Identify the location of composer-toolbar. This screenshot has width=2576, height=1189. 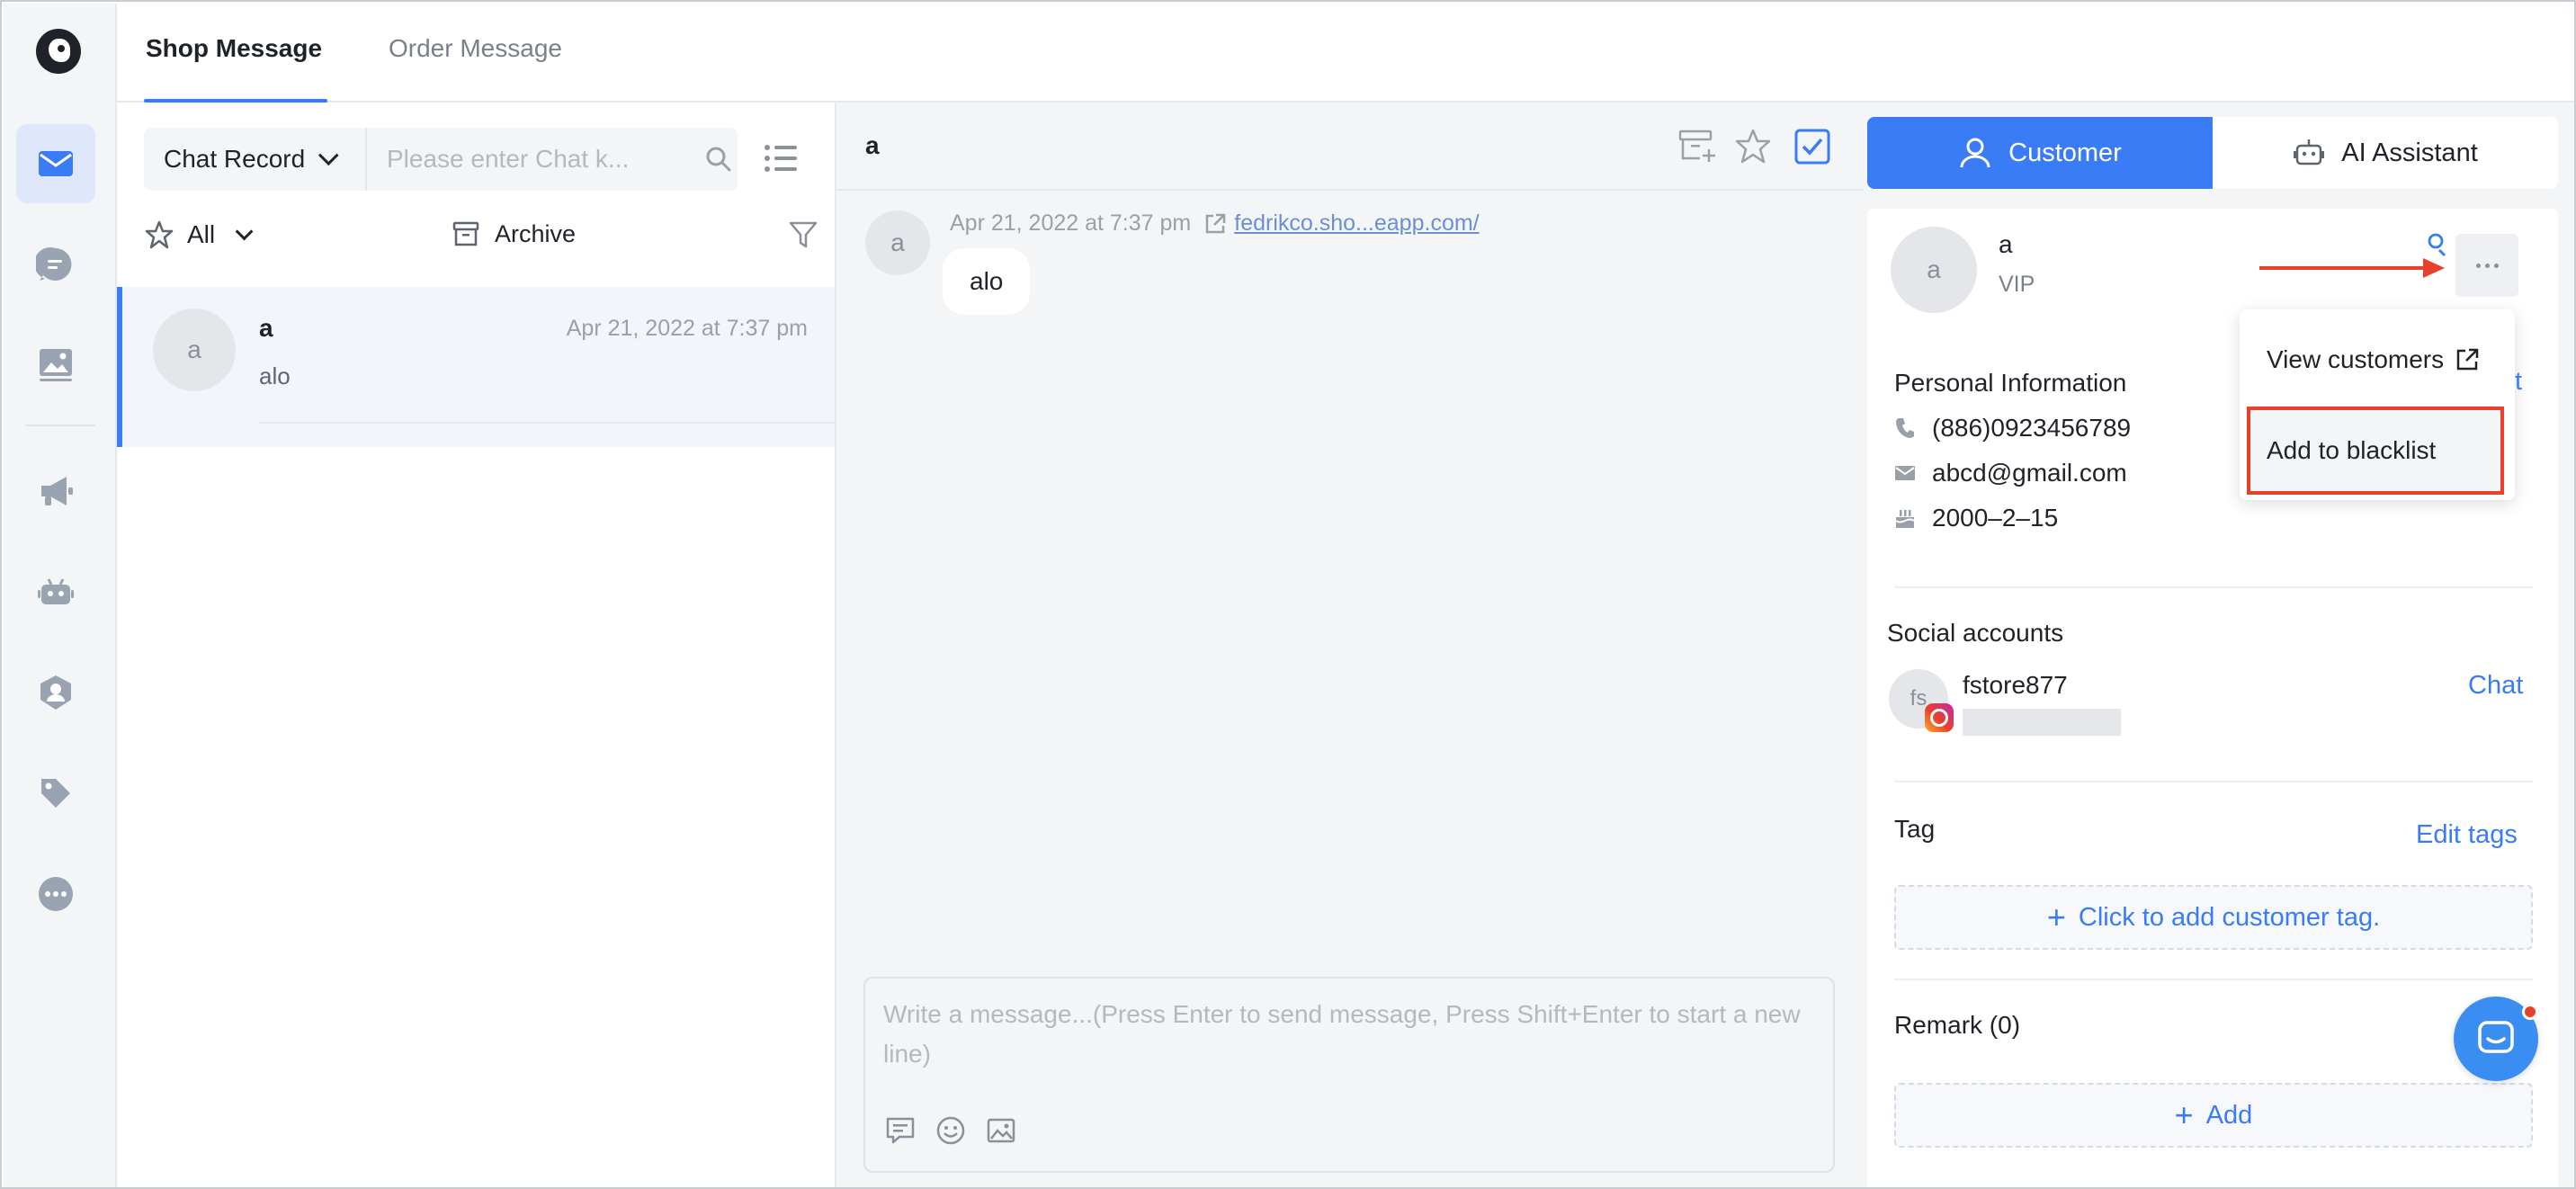
(950, 1131).